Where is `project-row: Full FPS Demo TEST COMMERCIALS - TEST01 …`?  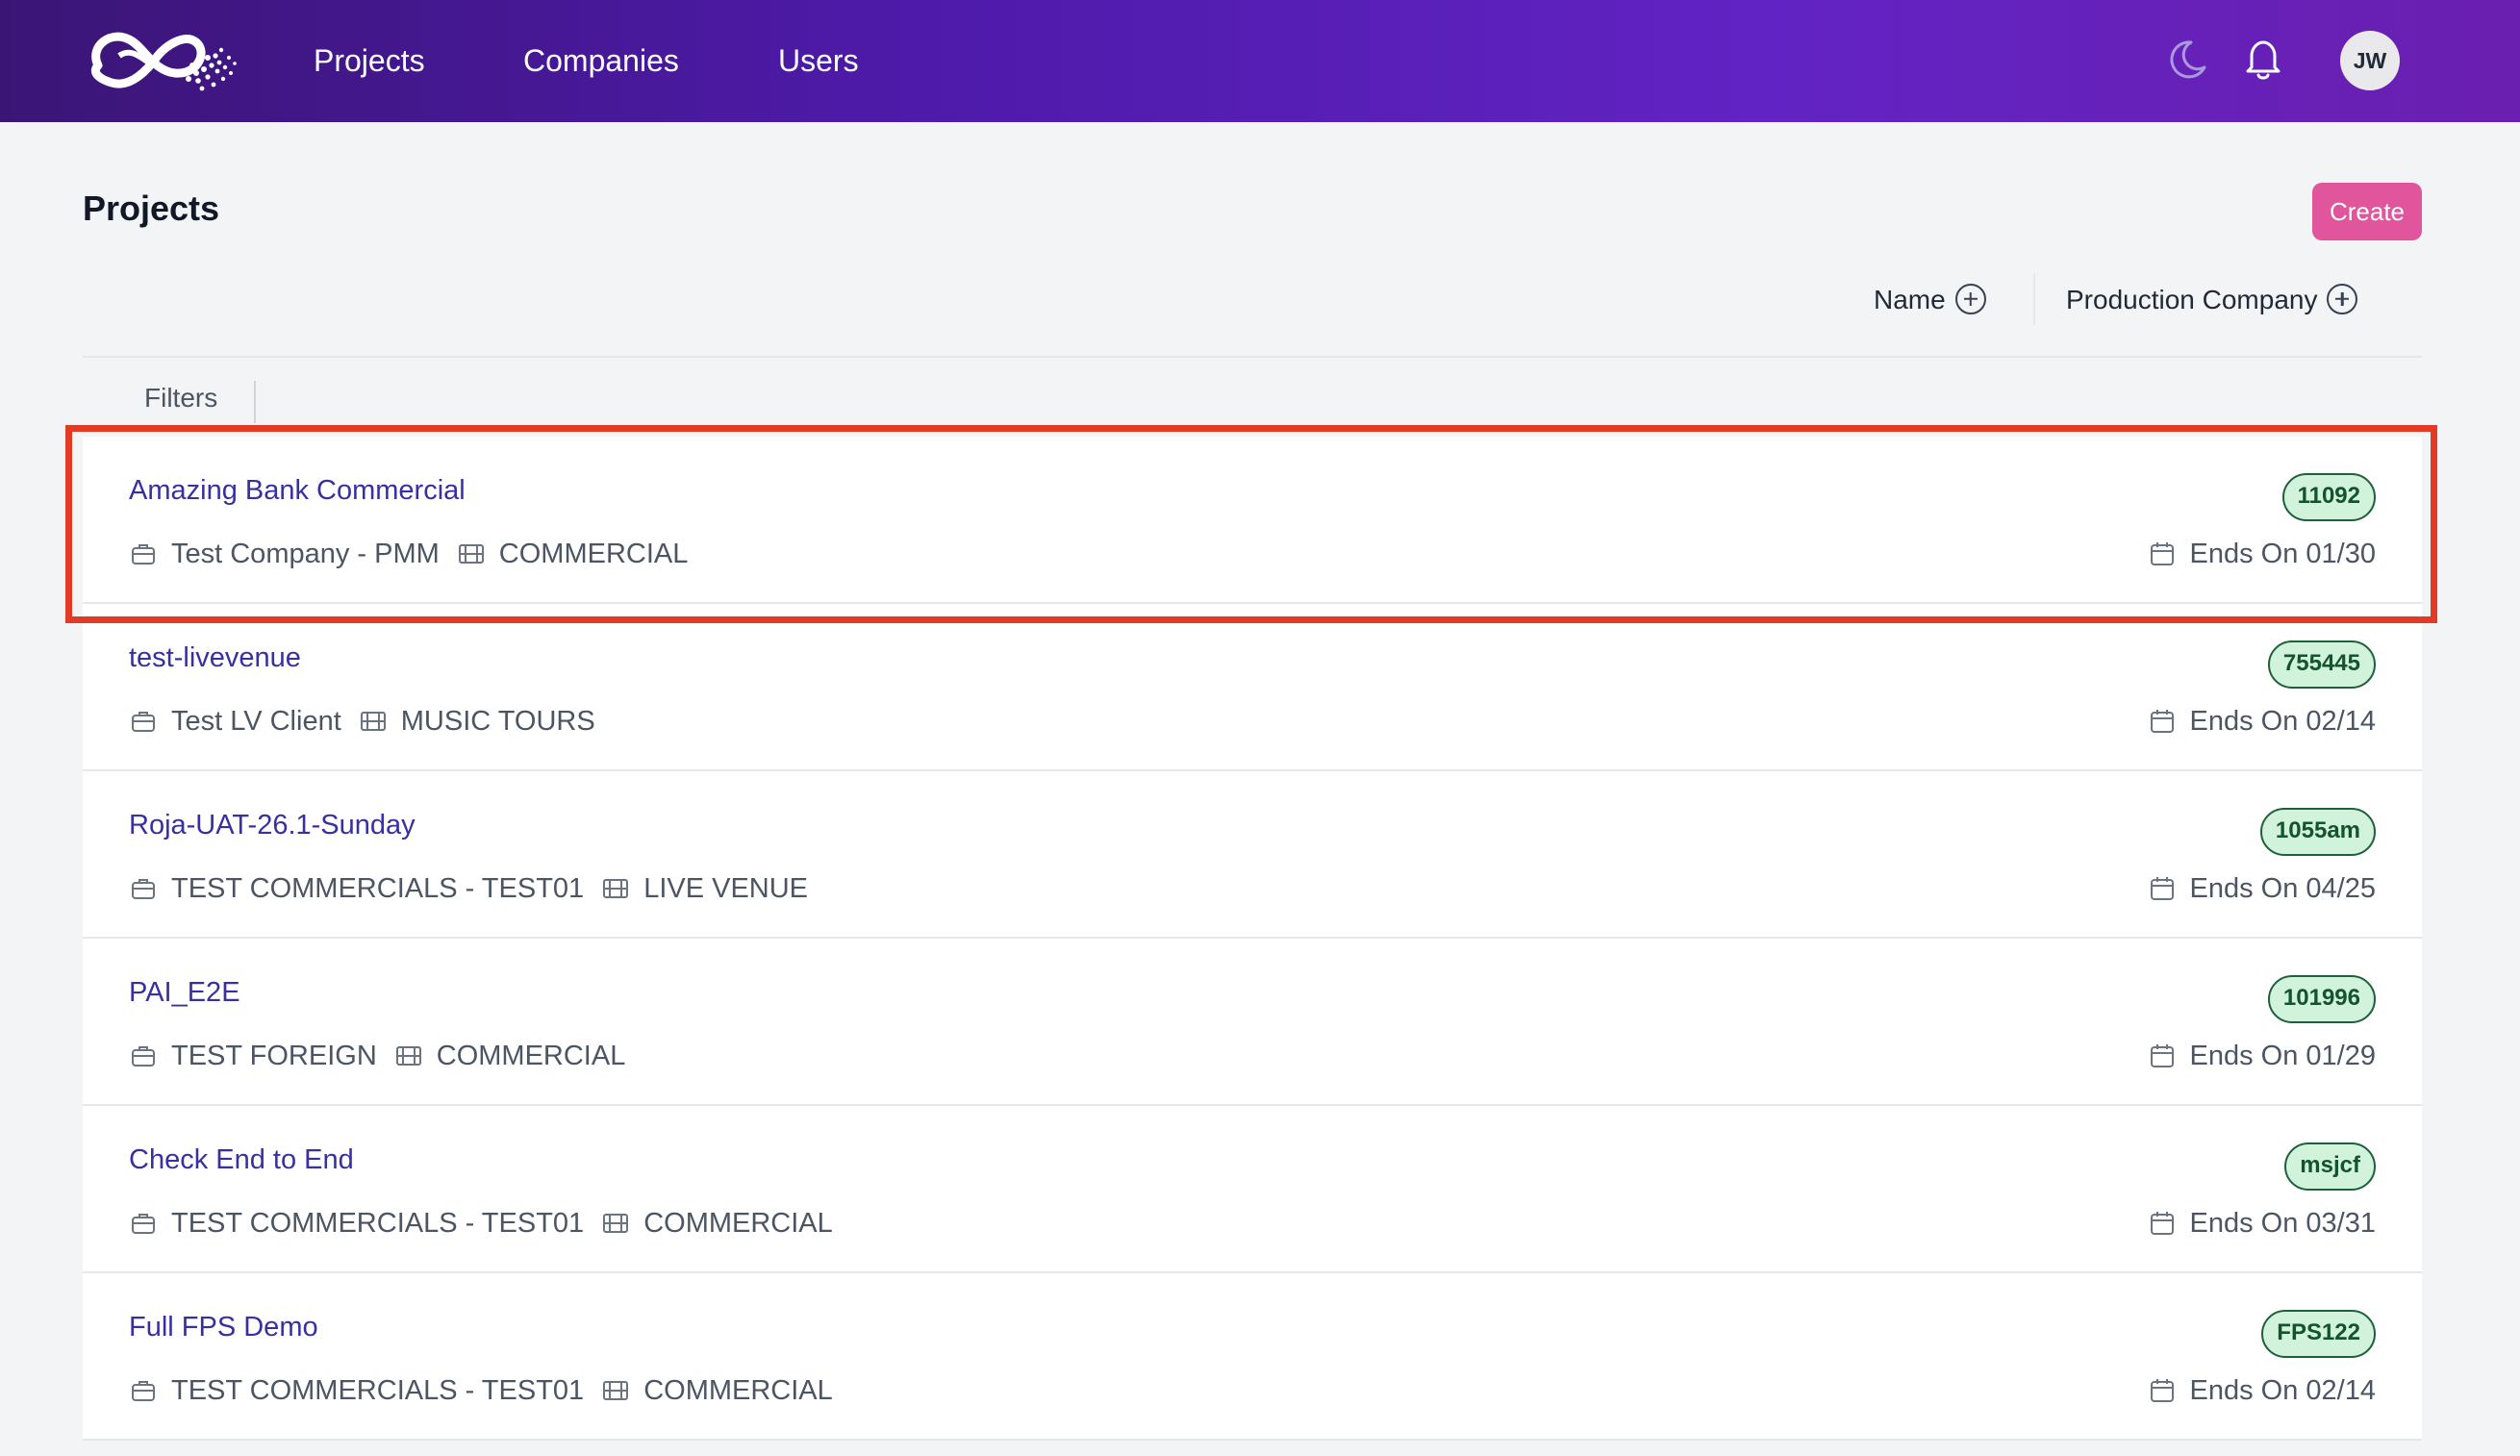
project-row: Full FPS Demo TEST COMMERCIALS - TEST01 … is located at coordinates (1252, 1357).